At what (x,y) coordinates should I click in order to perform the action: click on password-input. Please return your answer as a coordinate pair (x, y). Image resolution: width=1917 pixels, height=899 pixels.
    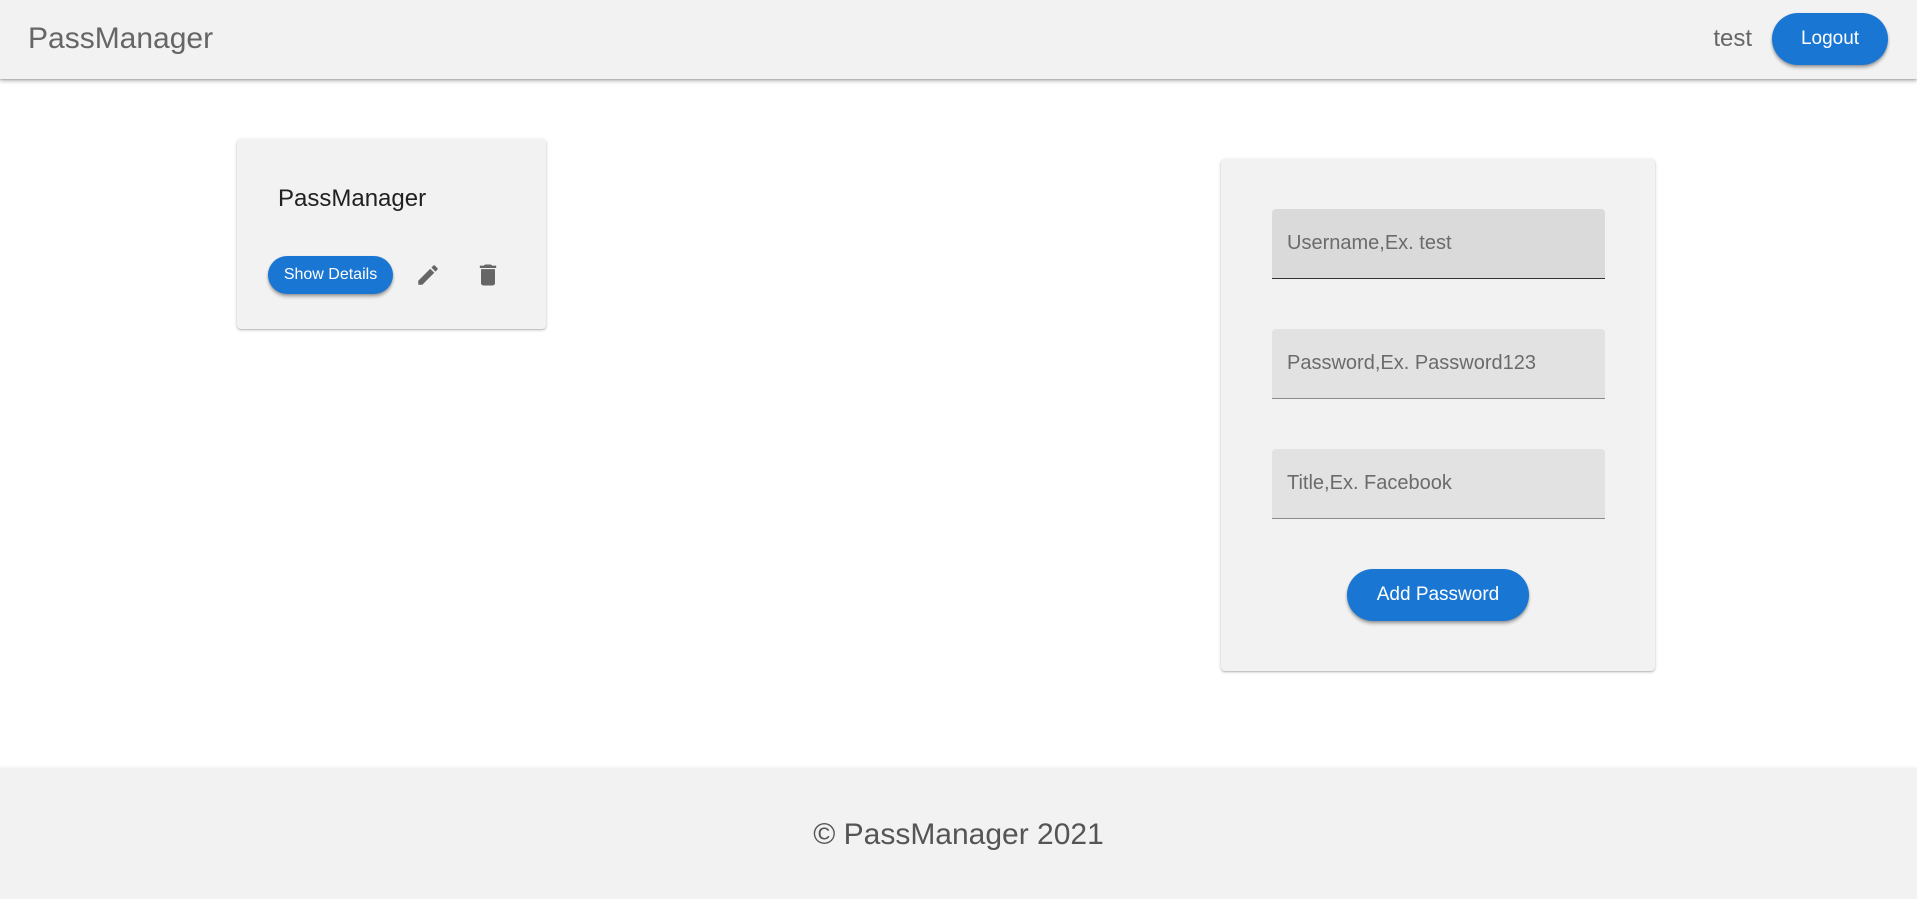
    Looking at the image, I should click on (1438, 363).